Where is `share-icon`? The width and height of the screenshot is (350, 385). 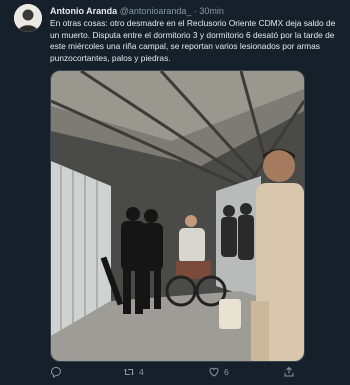
share-icon is located at coordinates (289, 372).